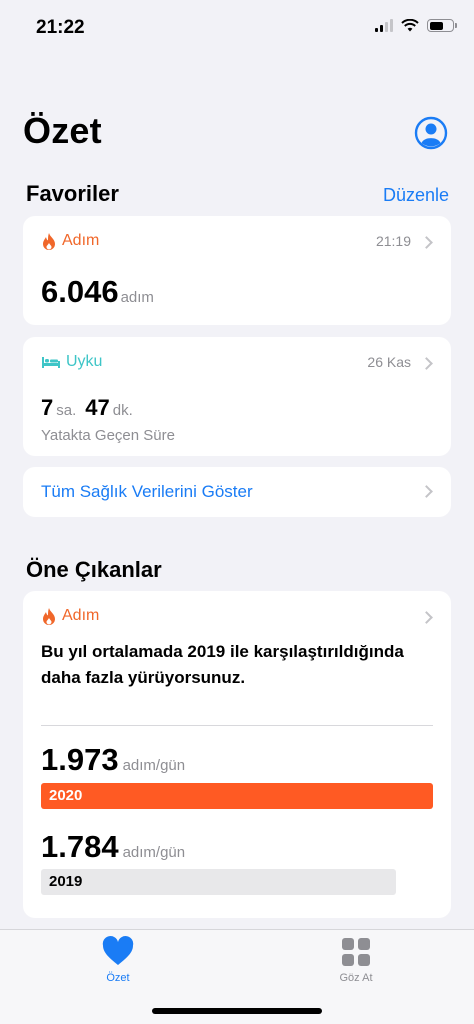  What do you see at coordinates (237, 725) in the screenshot?
I see `divider` at bounding box center [237, 725].